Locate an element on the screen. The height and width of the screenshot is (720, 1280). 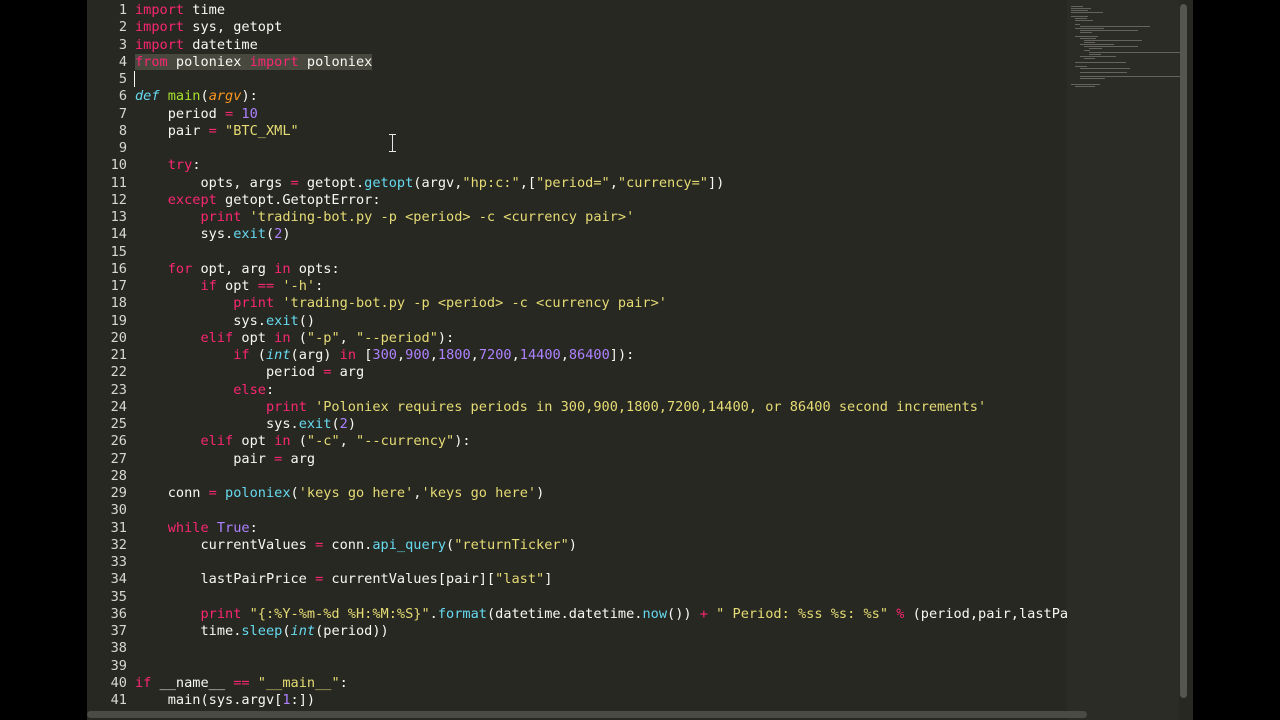
line-number: 32 is located at coordinates (118, 544).